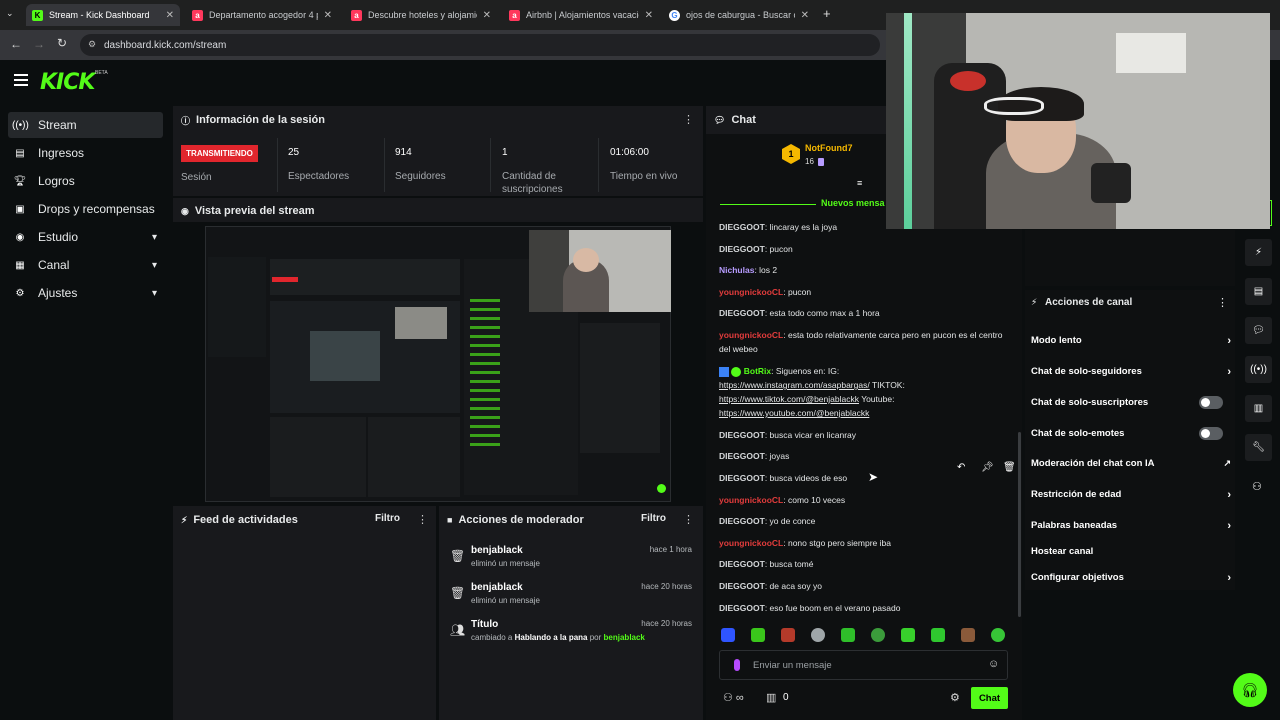 The image size is (1280, 720). Describe the element at coordinates (277, 165) in the screenshot. I see `stat-divider` at that location.